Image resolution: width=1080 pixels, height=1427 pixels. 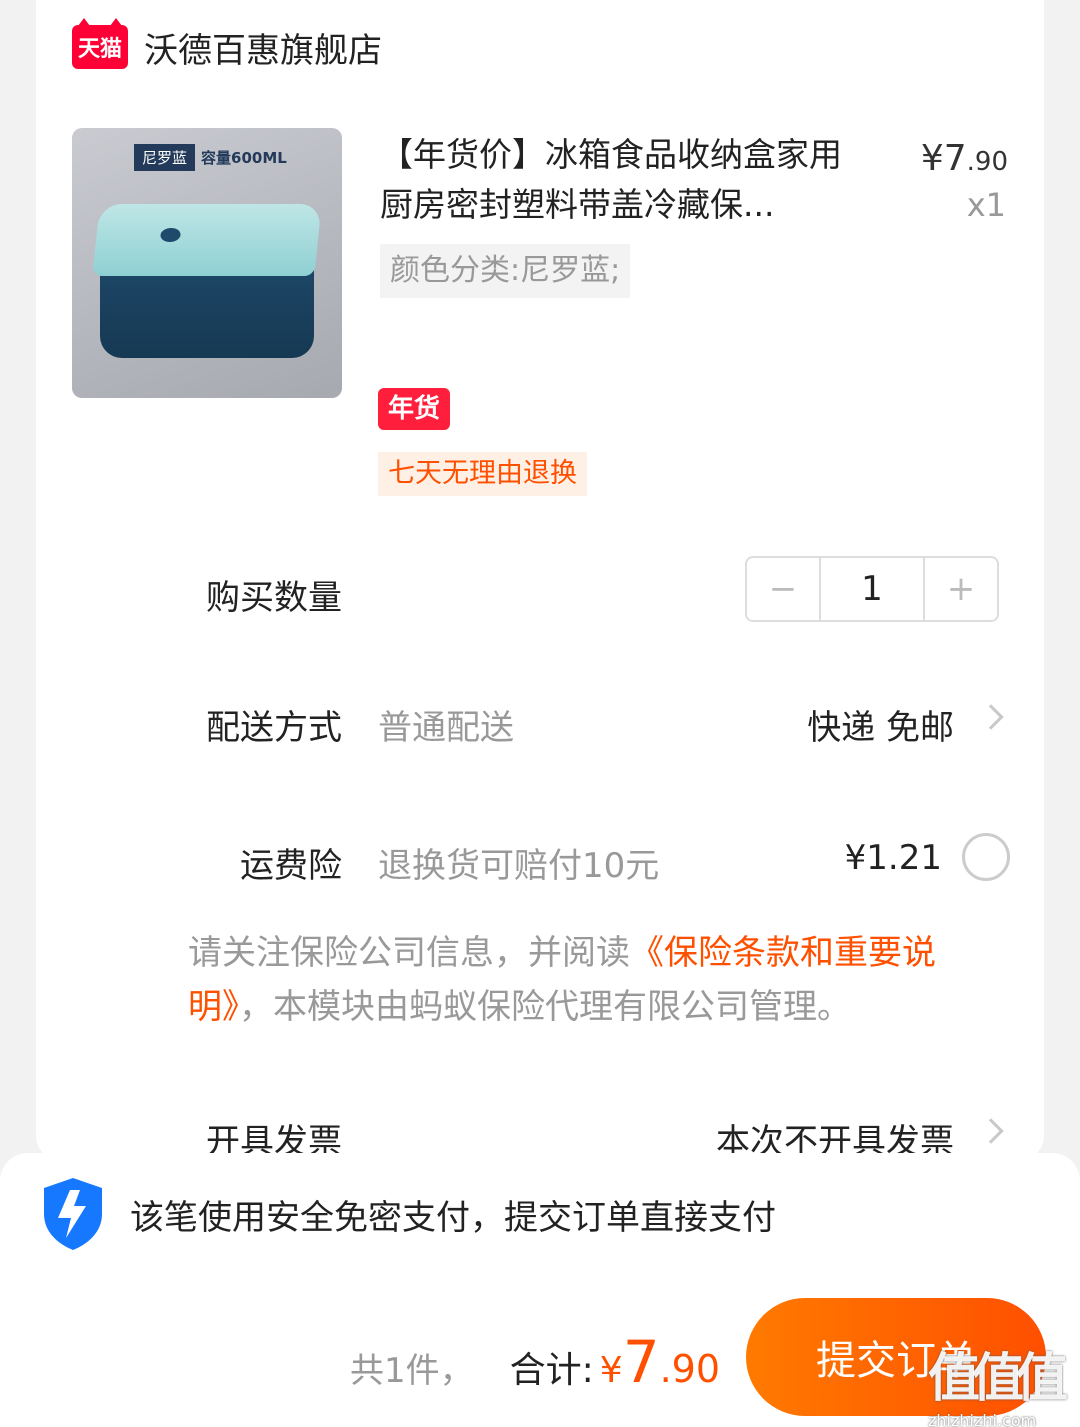 I want to click on watermark: 值值值 zhizhizhi.com, so click(x=1001, y=1381).